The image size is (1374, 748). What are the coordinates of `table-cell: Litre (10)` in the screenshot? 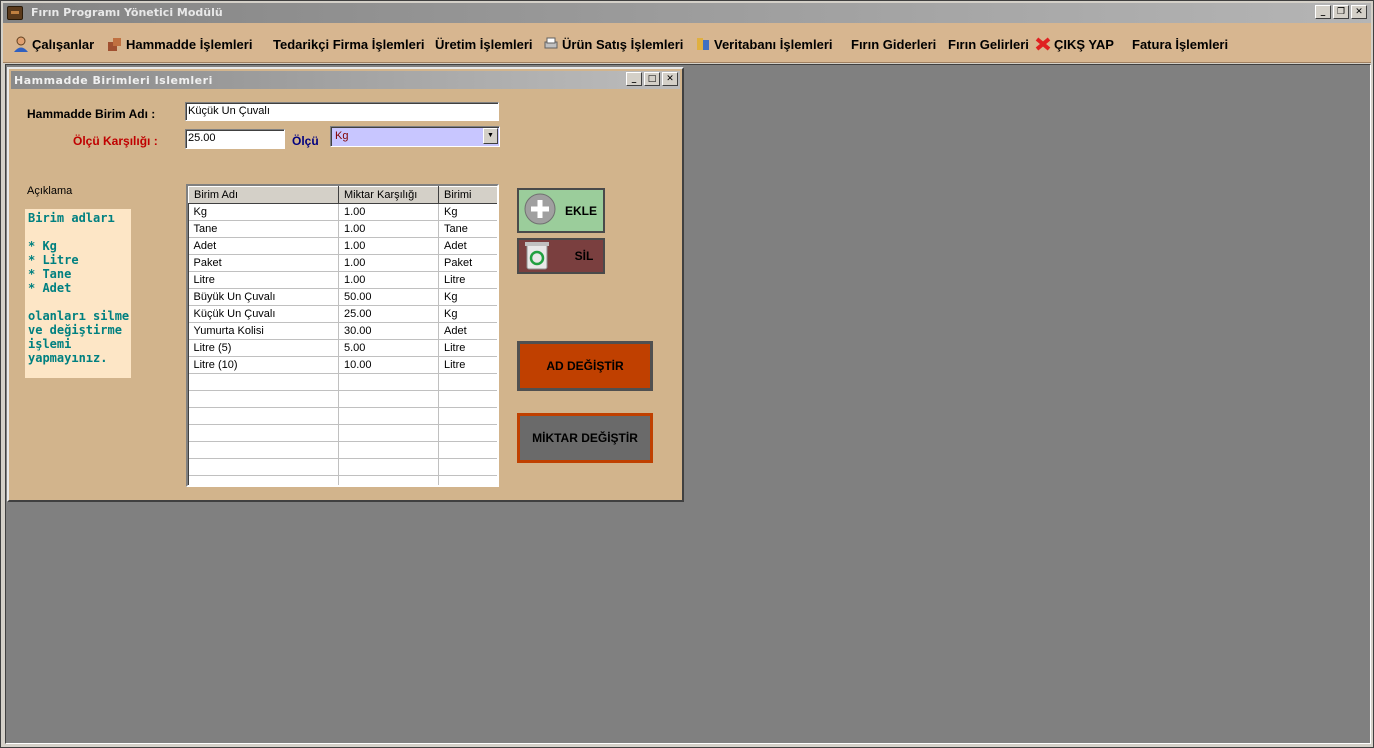 It's located at (263, 365).